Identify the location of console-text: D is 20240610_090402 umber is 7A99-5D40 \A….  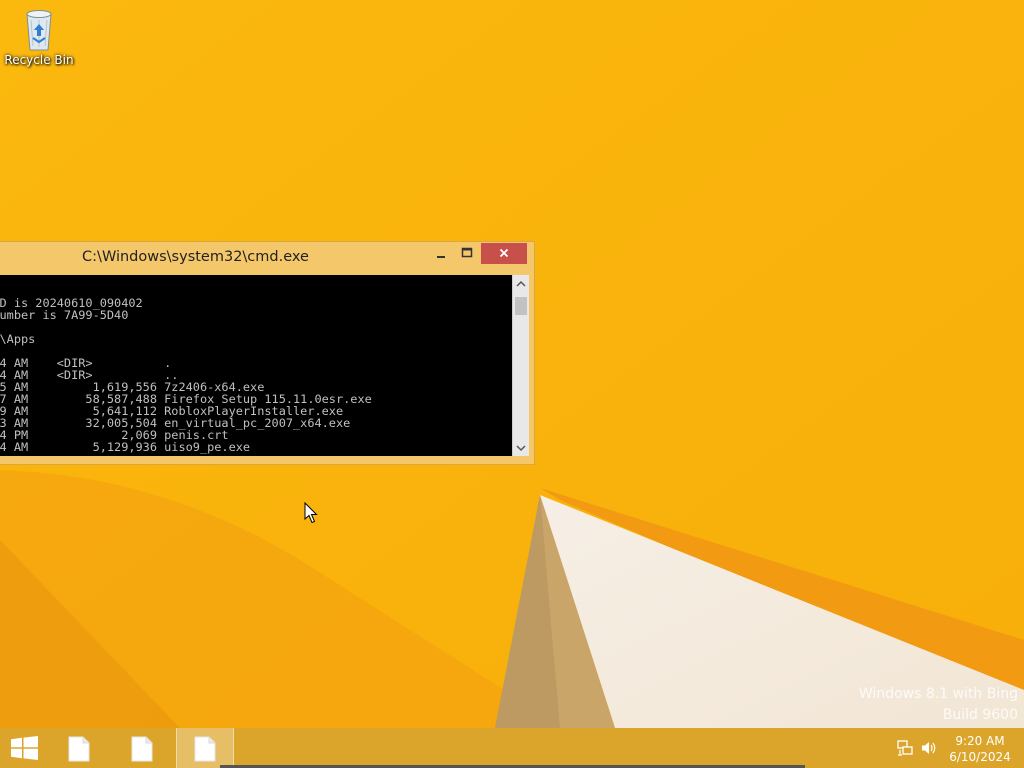
(186, 375).